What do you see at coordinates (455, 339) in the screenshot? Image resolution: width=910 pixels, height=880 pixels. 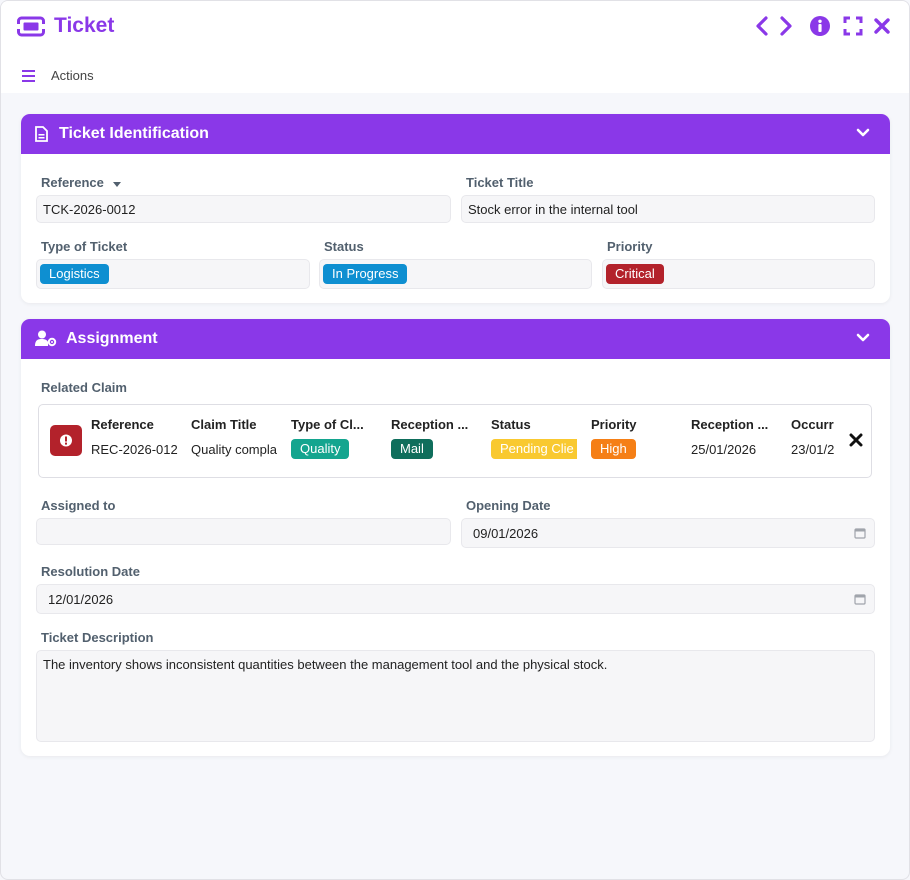 I see `assignment-header: Assignment` at bounding box center [455, 339].